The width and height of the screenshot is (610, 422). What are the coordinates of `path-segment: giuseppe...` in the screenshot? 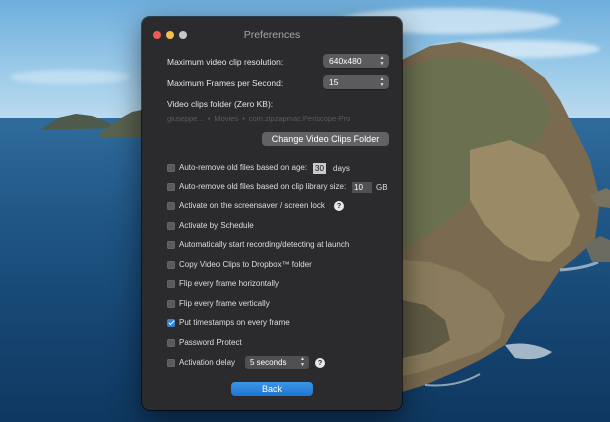 It's located at (185, 118).